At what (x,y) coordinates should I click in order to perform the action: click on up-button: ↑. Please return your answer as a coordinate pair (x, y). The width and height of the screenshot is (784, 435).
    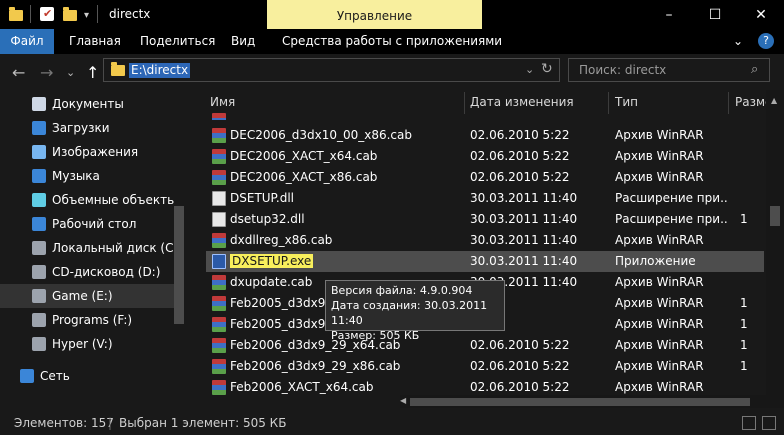
    Looking at the image, I should click on (92, 72).